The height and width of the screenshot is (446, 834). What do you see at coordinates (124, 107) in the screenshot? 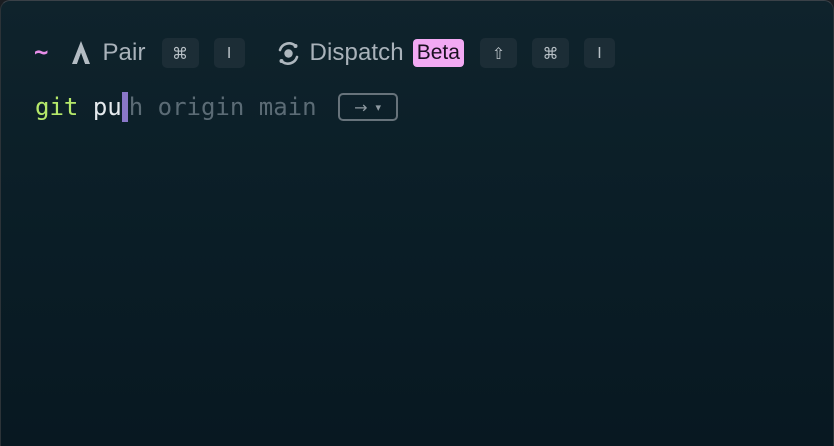
I see `text-cursor` at bounding box center [124, 107].